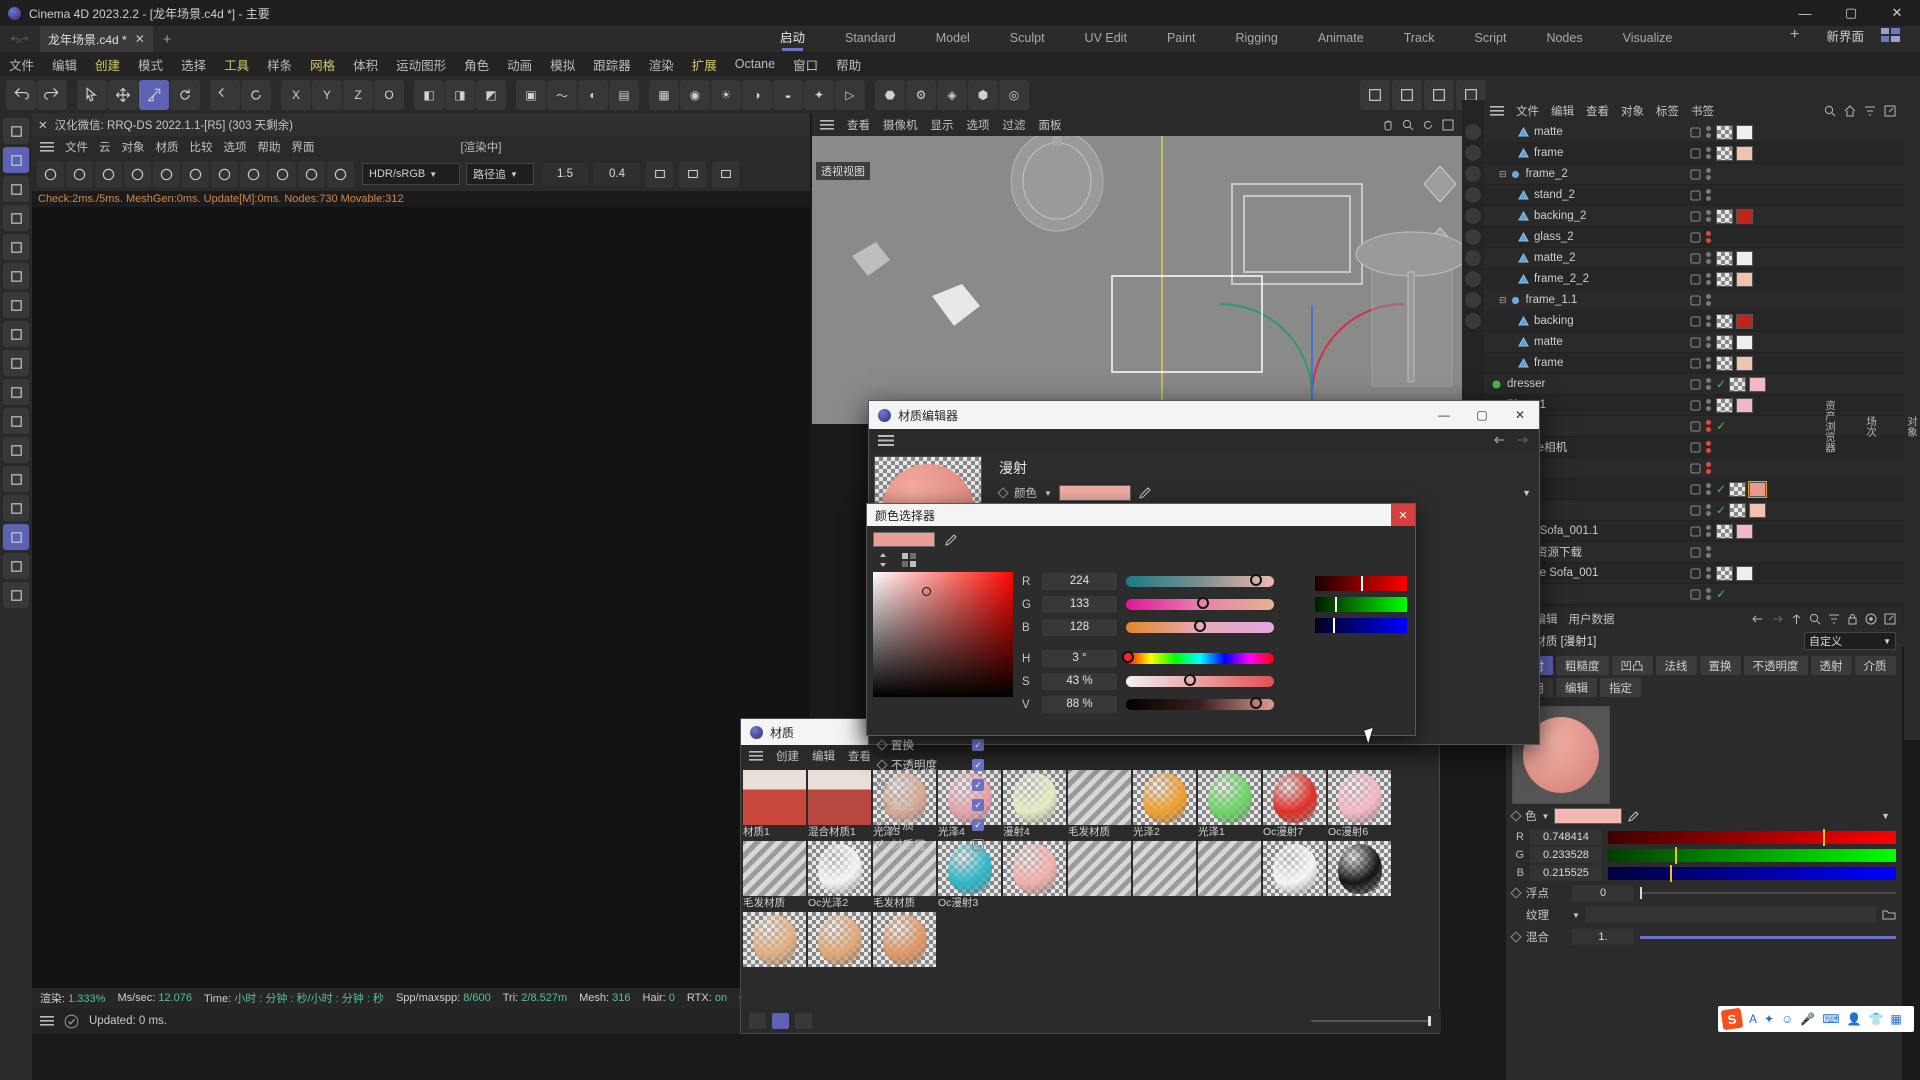  What do you see at coordinates (1603, 893) in the screenshot?
I see `float-value: 0` at bounding box center [1603, 893].